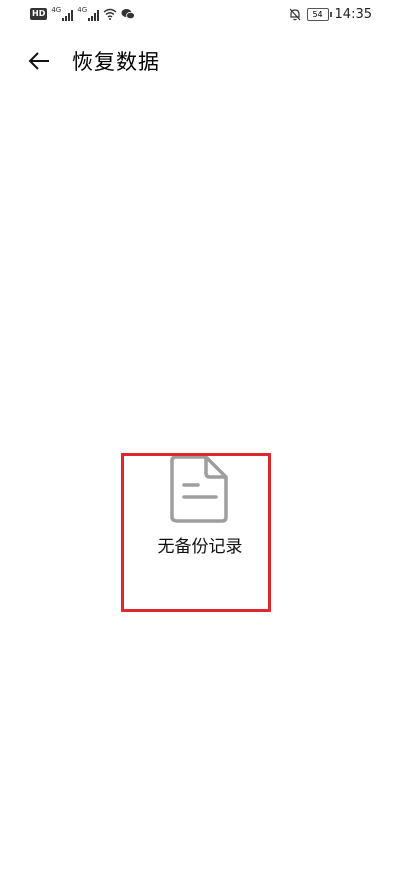 The image size is (400, 888). I want to click on hd-badge: HD, so click(39, 14).